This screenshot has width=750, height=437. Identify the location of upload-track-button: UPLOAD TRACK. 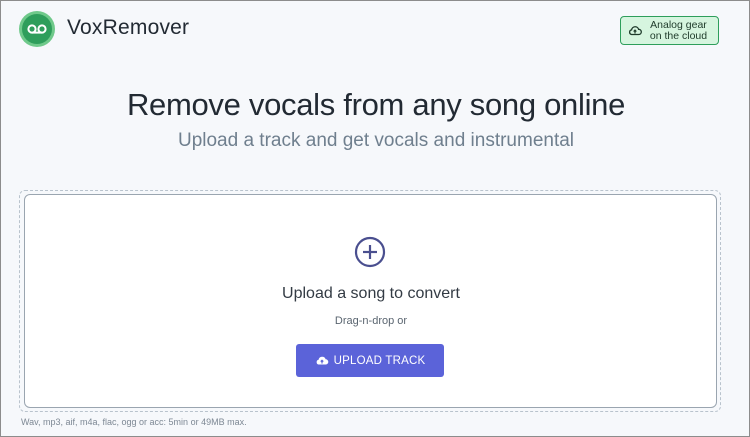
(370, 360).